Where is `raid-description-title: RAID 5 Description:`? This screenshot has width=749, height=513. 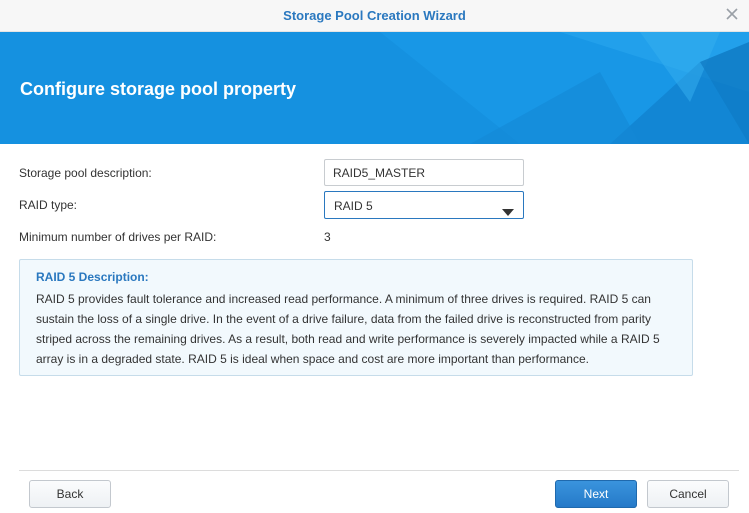
raid-description-title: RAID 5 Description: is located at coordinates (92, 277).